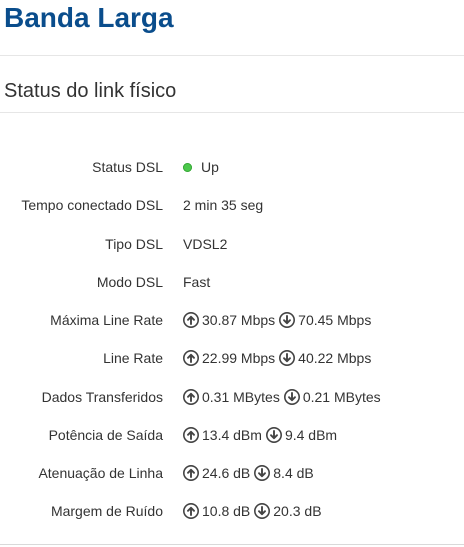  Describe the element at coordinates (127, 167) in the screenshot. I see `status-dsl-label: Status DSL` at that location.